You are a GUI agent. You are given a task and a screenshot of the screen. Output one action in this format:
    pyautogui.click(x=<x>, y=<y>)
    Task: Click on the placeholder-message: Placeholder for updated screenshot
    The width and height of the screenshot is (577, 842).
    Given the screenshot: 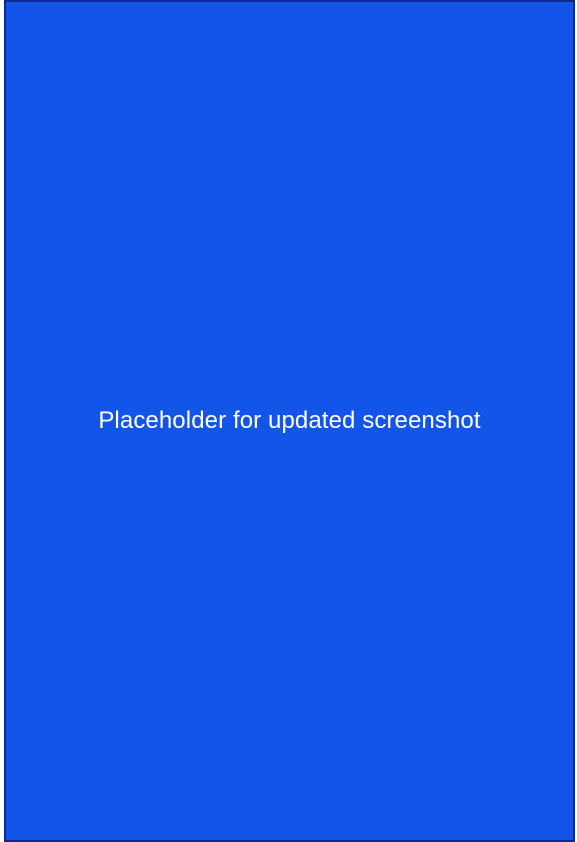 What is the action you would take?
    pyautogui.click(x=289, y=420)
    